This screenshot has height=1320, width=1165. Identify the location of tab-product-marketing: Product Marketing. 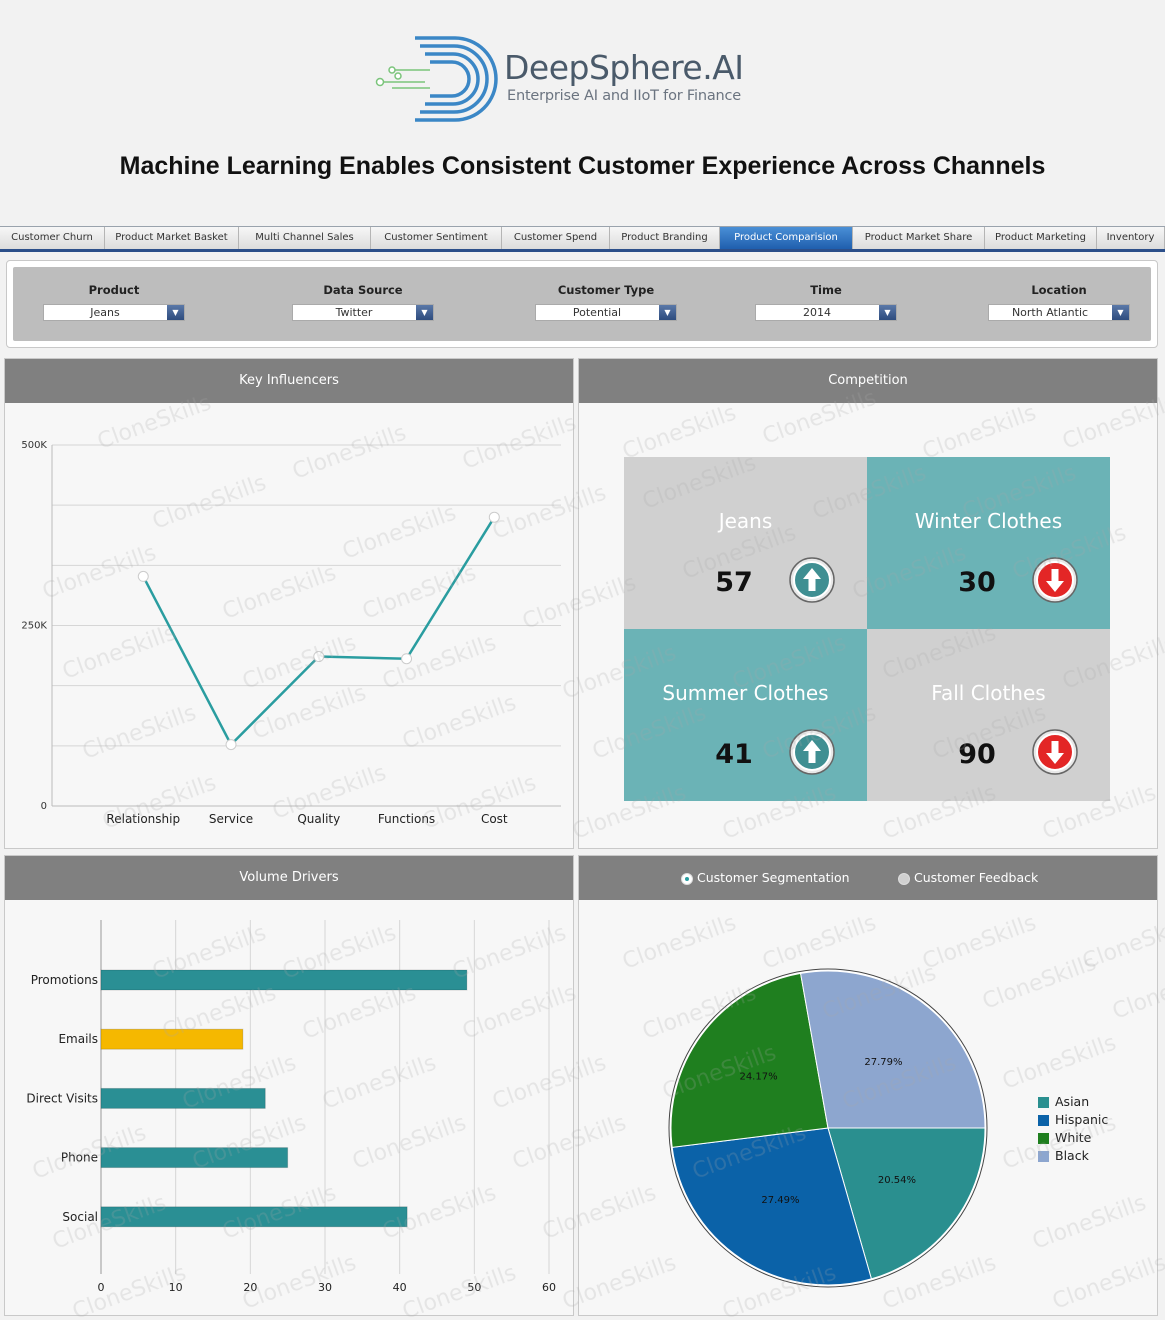
(1041, 238).